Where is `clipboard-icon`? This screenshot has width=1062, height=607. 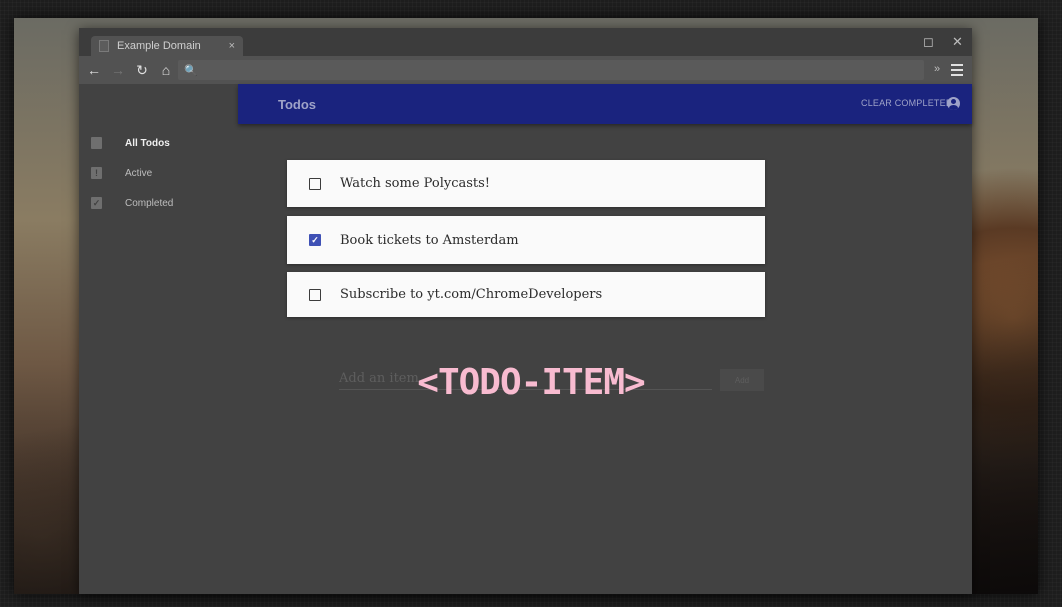
clipboard-icon is located at coordinates (96, 143).